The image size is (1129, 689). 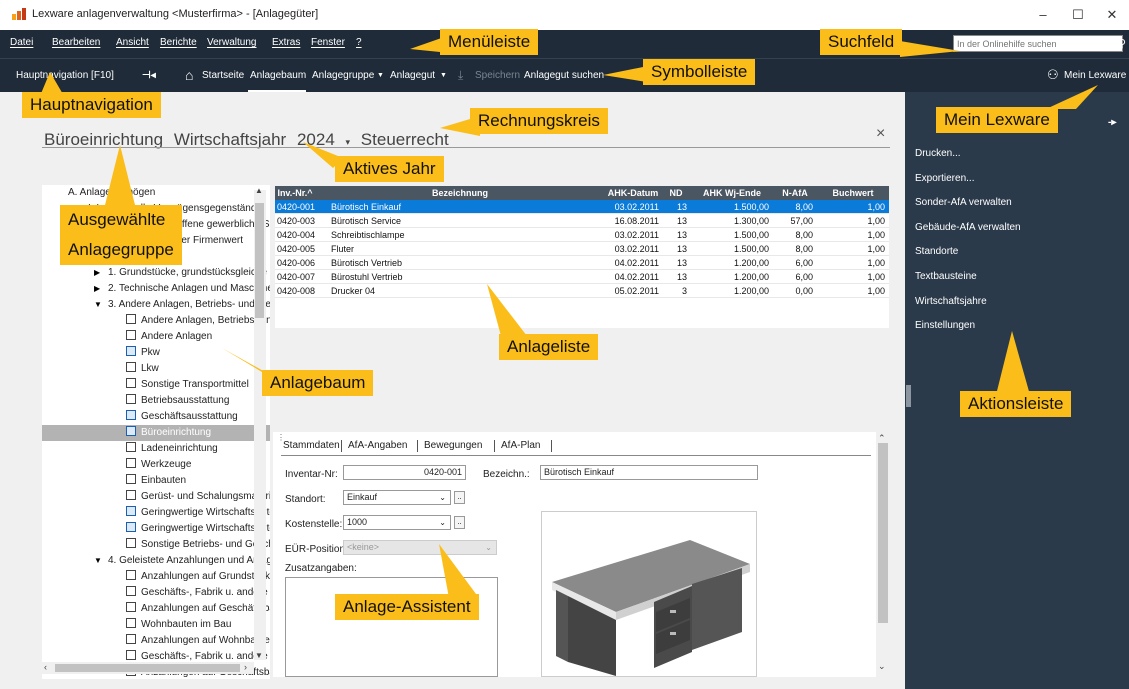 I want to click on anlagegruppe-button: Anlagegruppe, so click(x=343, y=75).